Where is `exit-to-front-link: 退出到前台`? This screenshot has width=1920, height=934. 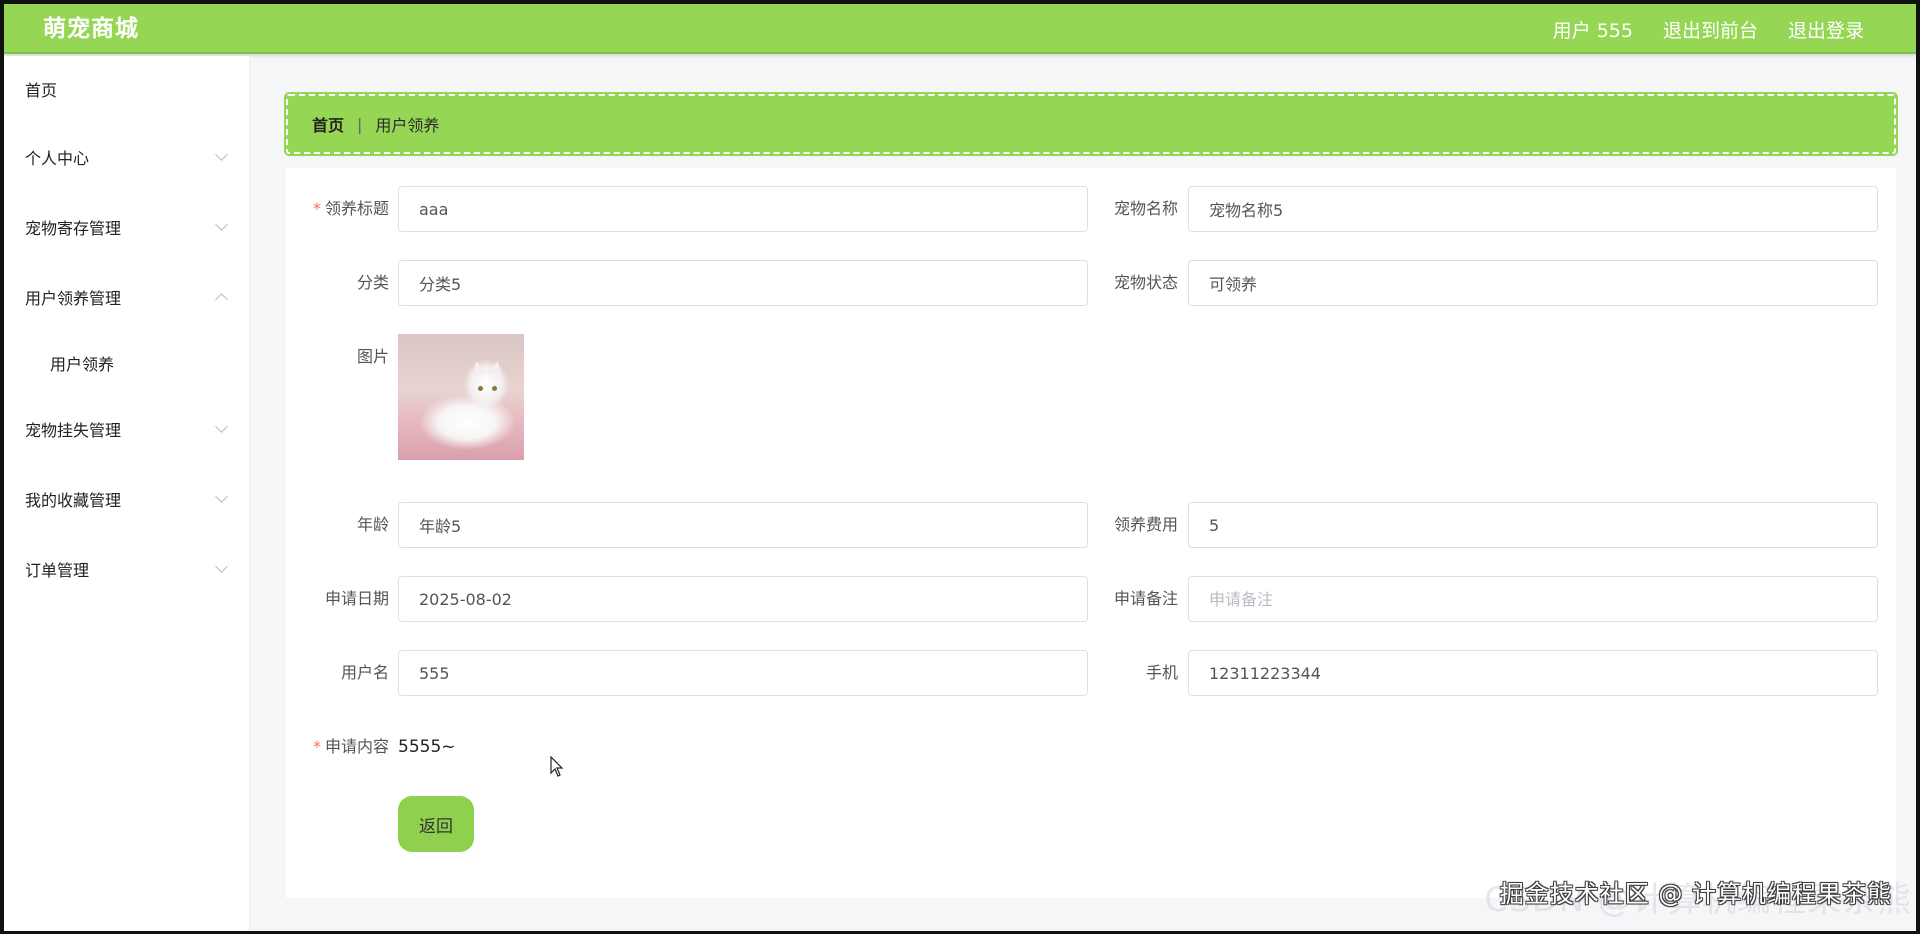 exit-to-front-link: 退出到前台 is located at coordinates (1710, 29).